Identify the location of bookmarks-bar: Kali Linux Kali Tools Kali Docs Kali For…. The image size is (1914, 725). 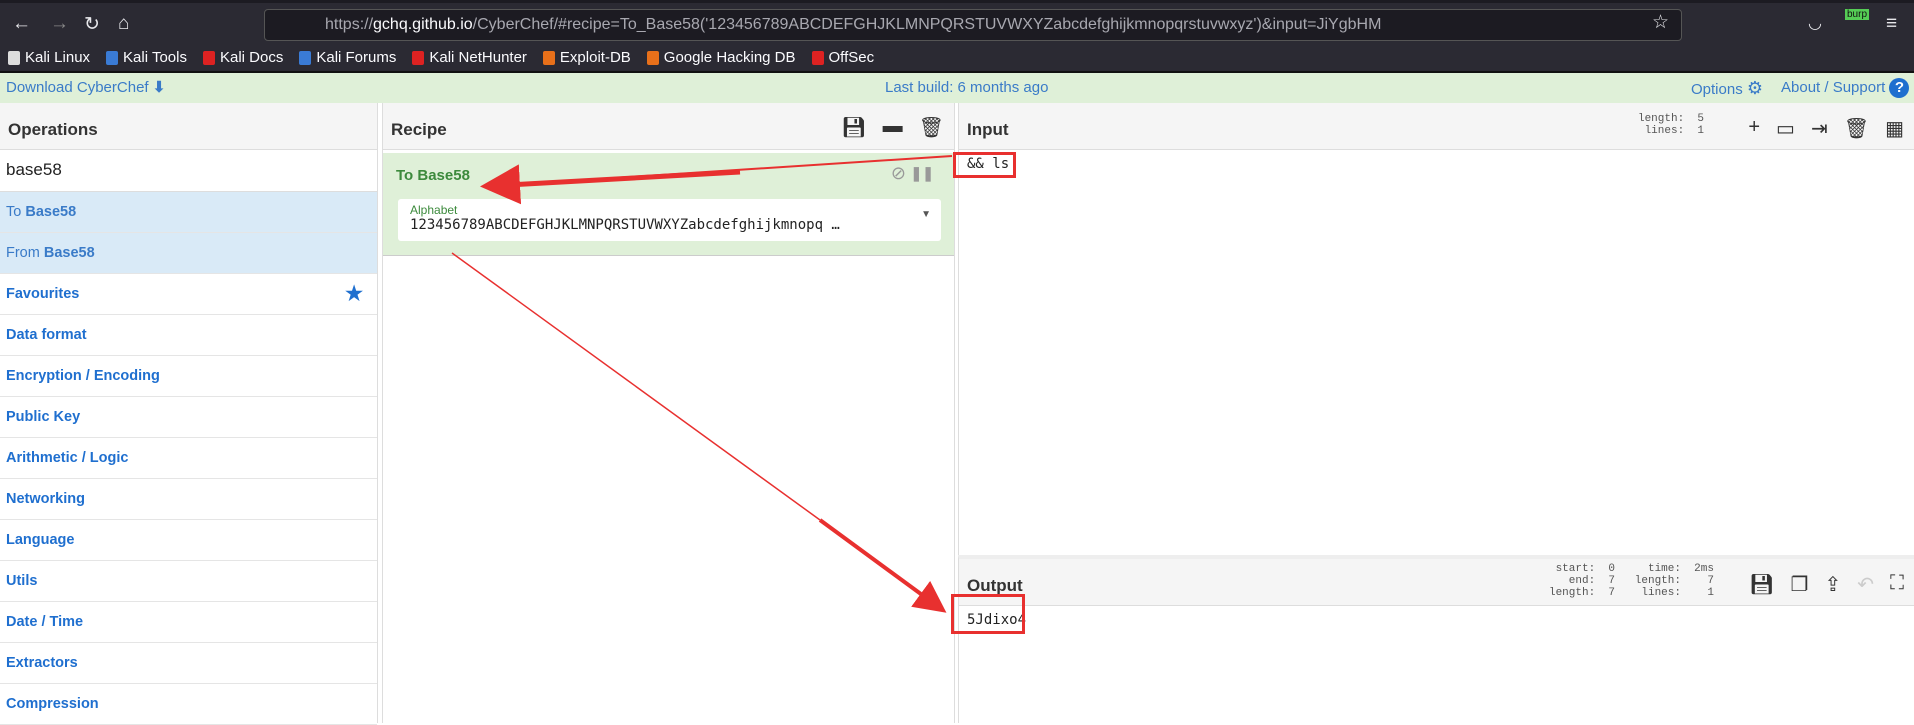
(957, 58).